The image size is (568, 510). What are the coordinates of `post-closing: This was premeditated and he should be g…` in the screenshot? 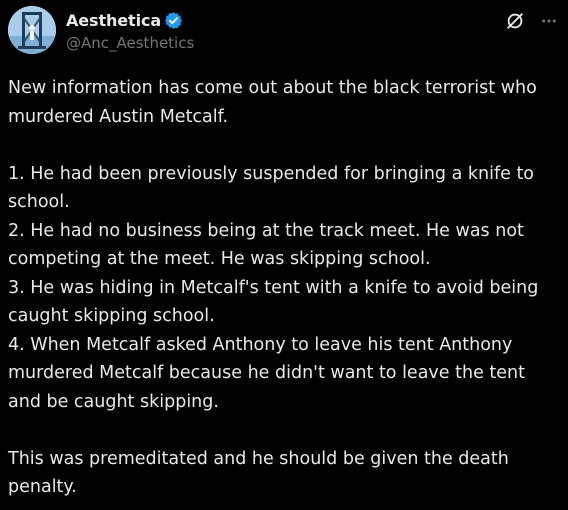 It's located at (258, 473).